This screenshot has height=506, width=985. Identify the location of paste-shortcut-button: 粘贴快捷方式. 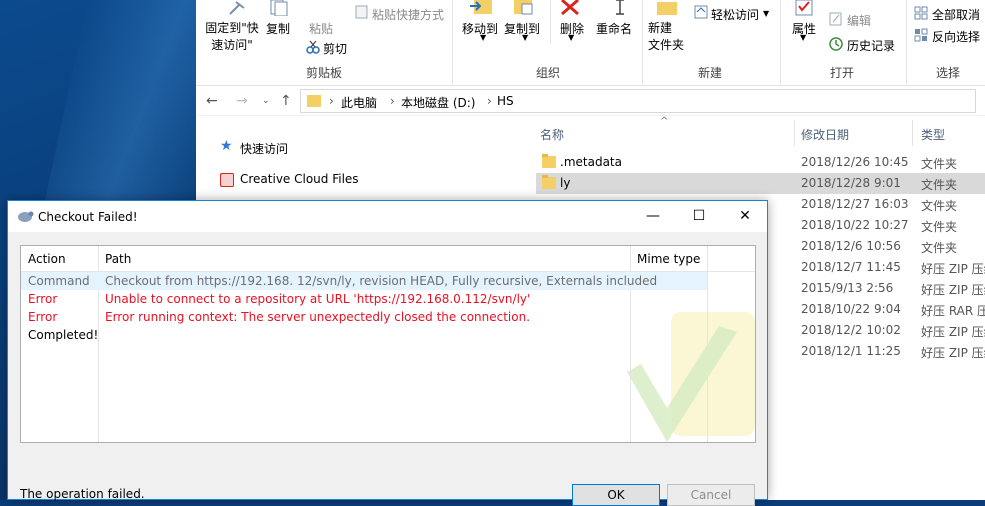
(408, 14).